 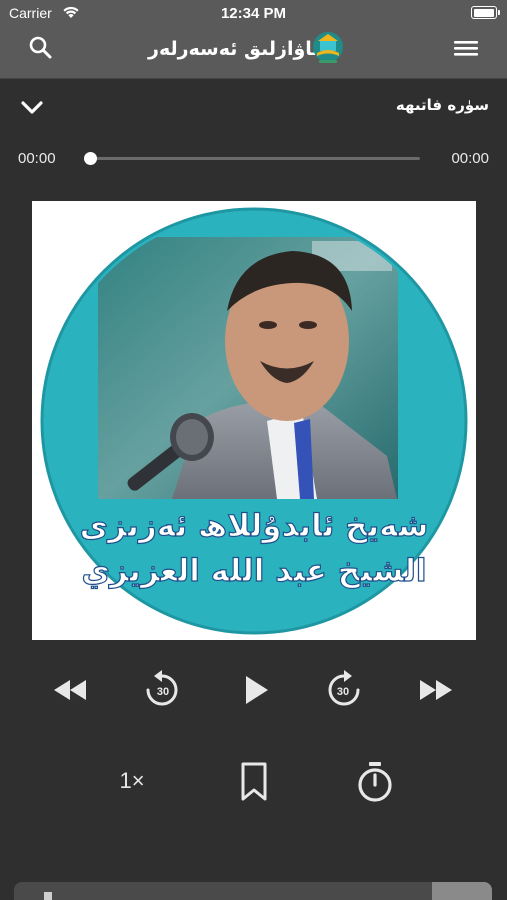 I want to click on total-time: 00:00, so click(x=470, y=158).